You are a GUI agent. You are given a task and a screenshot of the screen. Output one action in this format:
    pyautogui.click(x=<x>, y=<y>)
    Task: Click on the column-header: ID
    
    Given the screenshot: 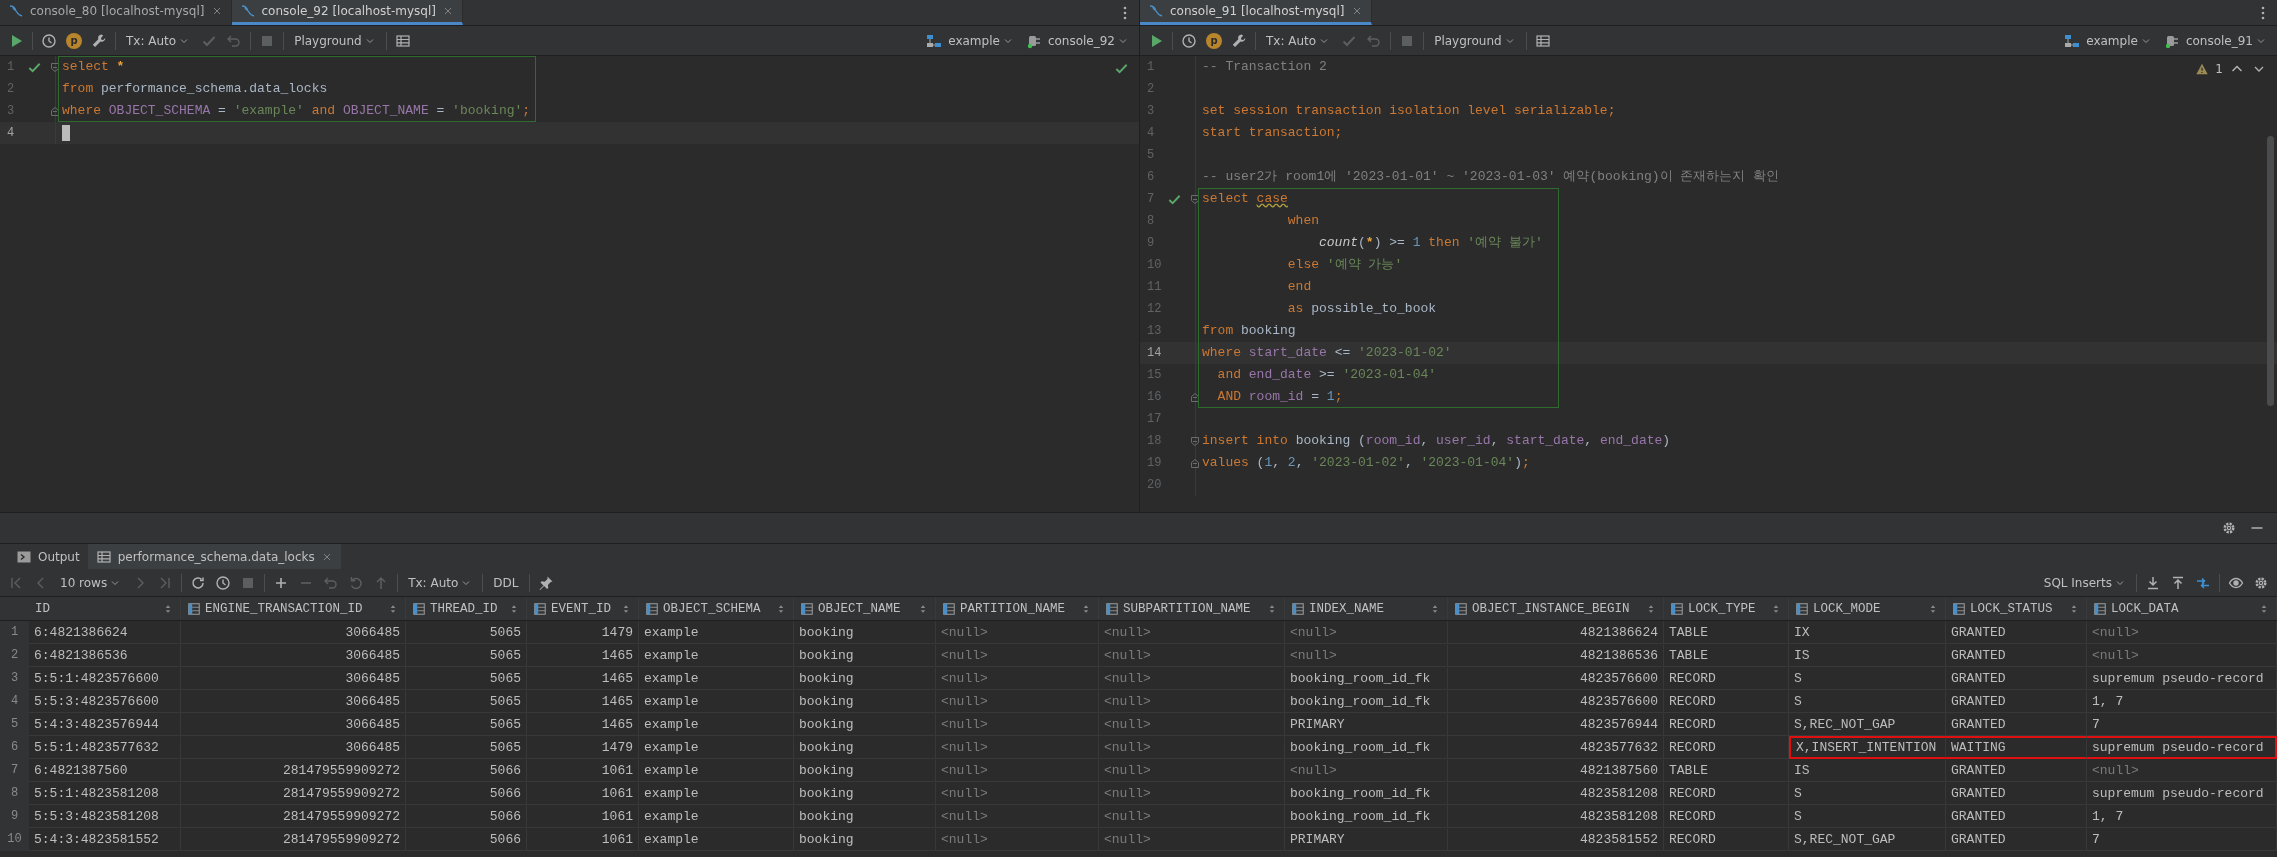 What is the action you would take?
    pyautogui.click(x=105, y=608)
    